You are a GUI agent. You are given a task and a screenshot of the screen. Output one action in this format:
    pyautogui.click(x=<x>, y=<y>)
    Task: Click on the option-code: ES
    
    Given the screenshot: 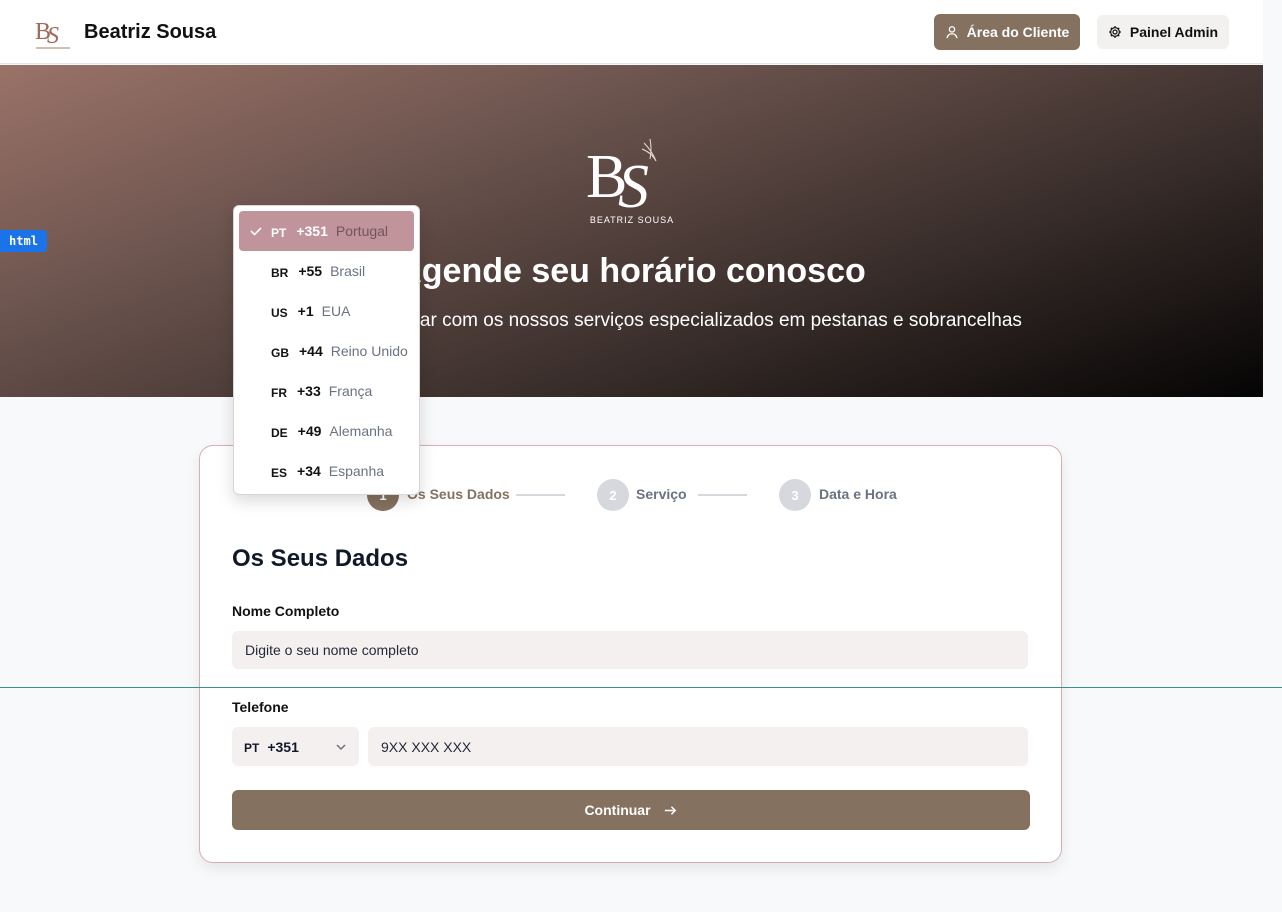 What is the action you would take?
    pyautogui.click(x=279, y=473)
    